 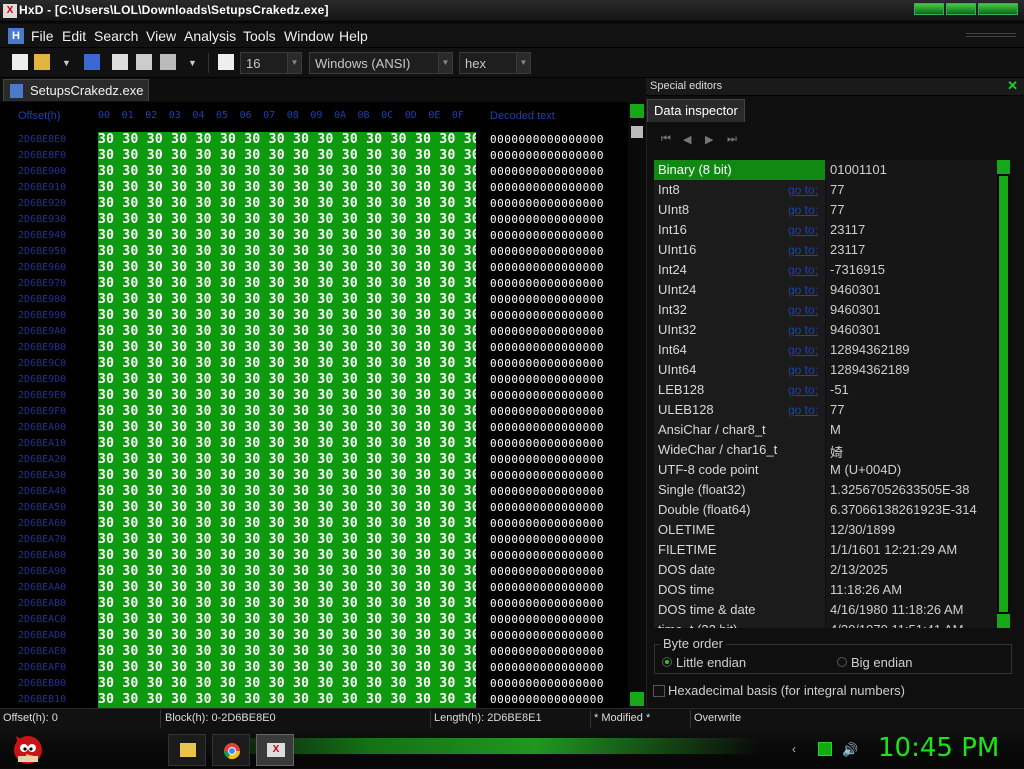 I want to click on menu-help: Help, so click(x=353, y=36).